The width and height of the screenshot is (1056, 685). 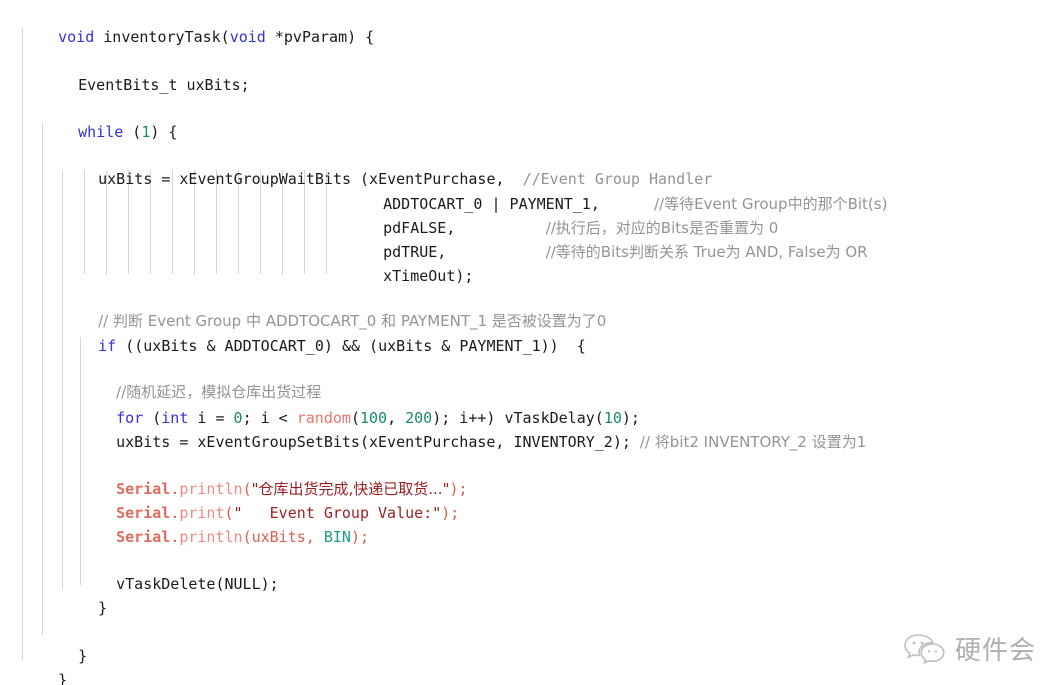 What do you see at coordinates (162, 37) in the screenshot?
I see `function-name: inventoryTask(` at bounding box center [162, 37].